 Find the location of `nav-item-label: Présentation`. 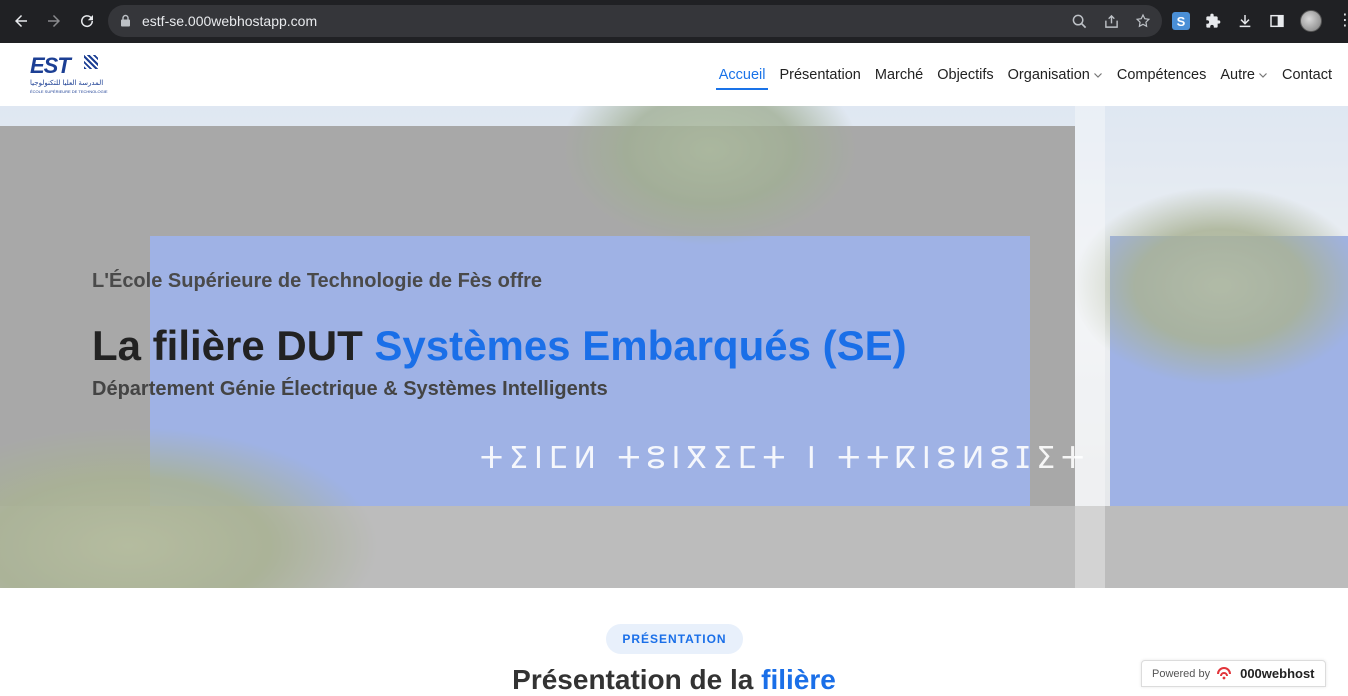

nav-item-label: Présentation is located at coordinates (820, 74).